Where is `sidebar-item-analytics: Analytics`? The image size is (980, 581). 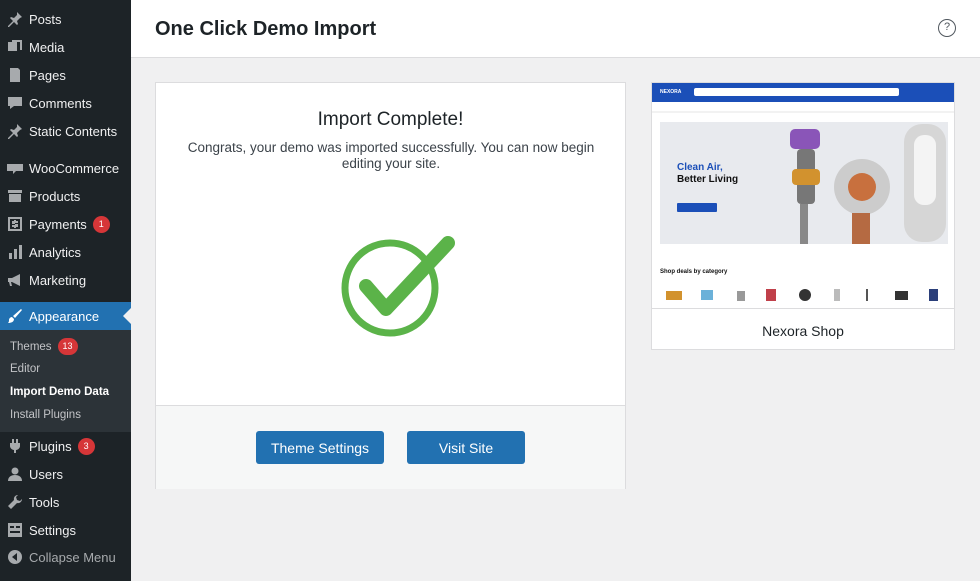 sidebar-item-analytics: Analytics is located at coordinates (65, 252).